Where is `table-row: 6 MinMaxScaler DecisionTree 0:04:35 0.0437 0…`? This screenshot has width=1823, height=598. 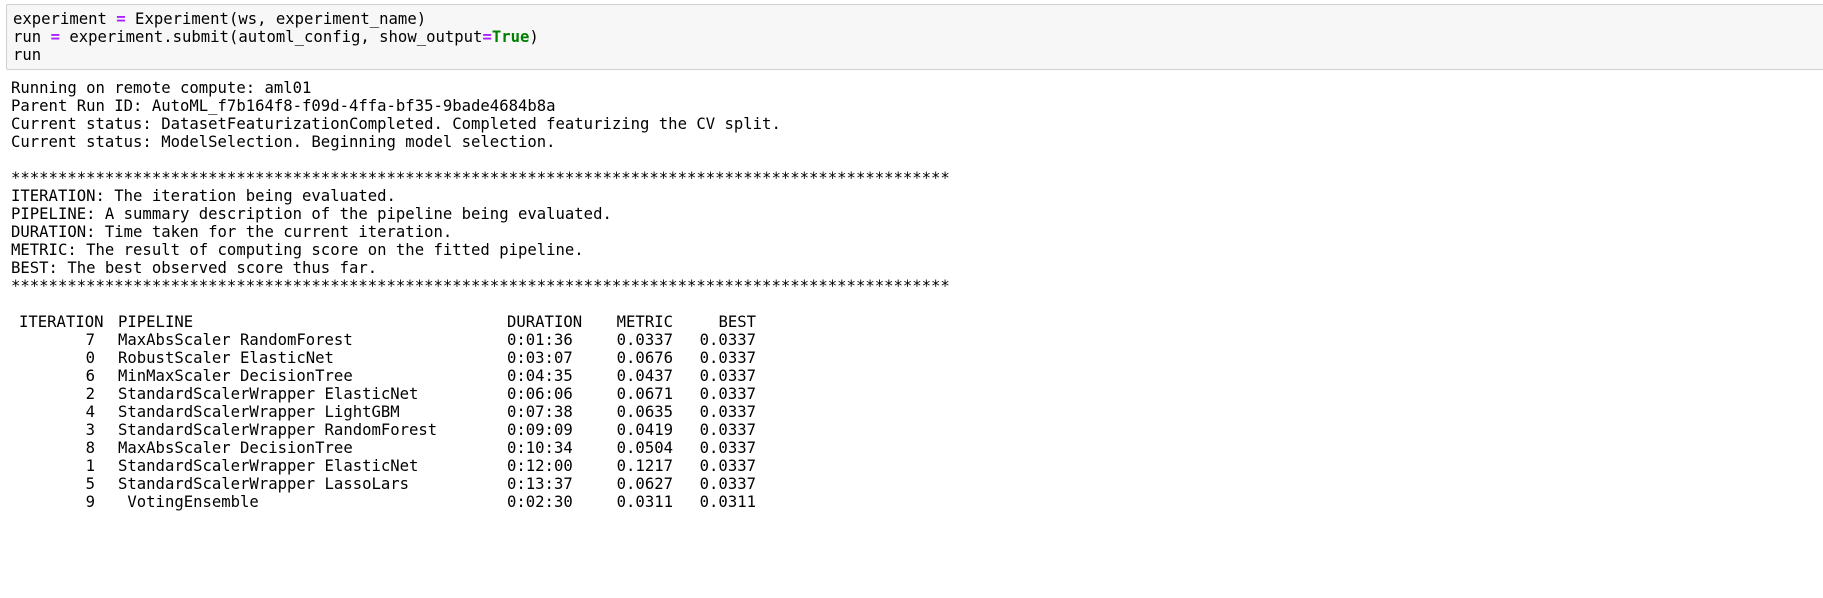 table-row: 6 MinMaxScaler DecisionTree 0:04:35 0.0437 0… is located at coordinates (461, 376).